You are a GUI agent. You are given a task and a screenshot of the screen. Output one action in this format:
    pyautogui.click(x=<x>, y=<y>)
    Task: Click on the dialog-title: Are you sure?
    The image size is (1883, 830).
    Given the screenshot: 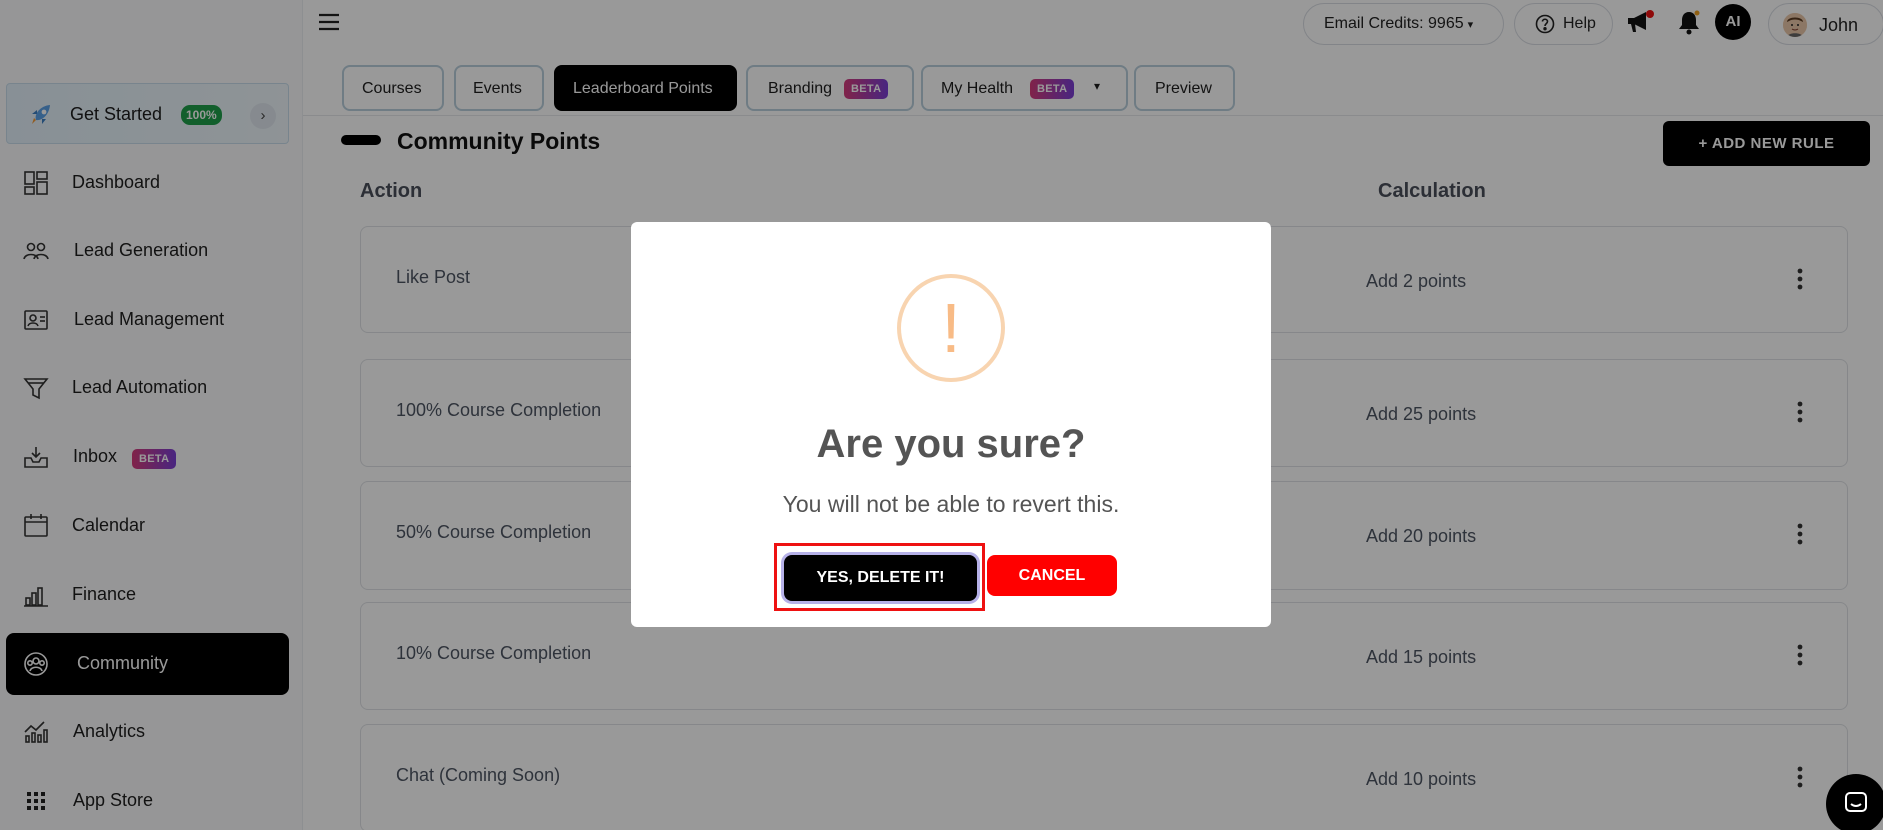 What is the action you would take?
    pyautogui.click(x=951, y=444)
    